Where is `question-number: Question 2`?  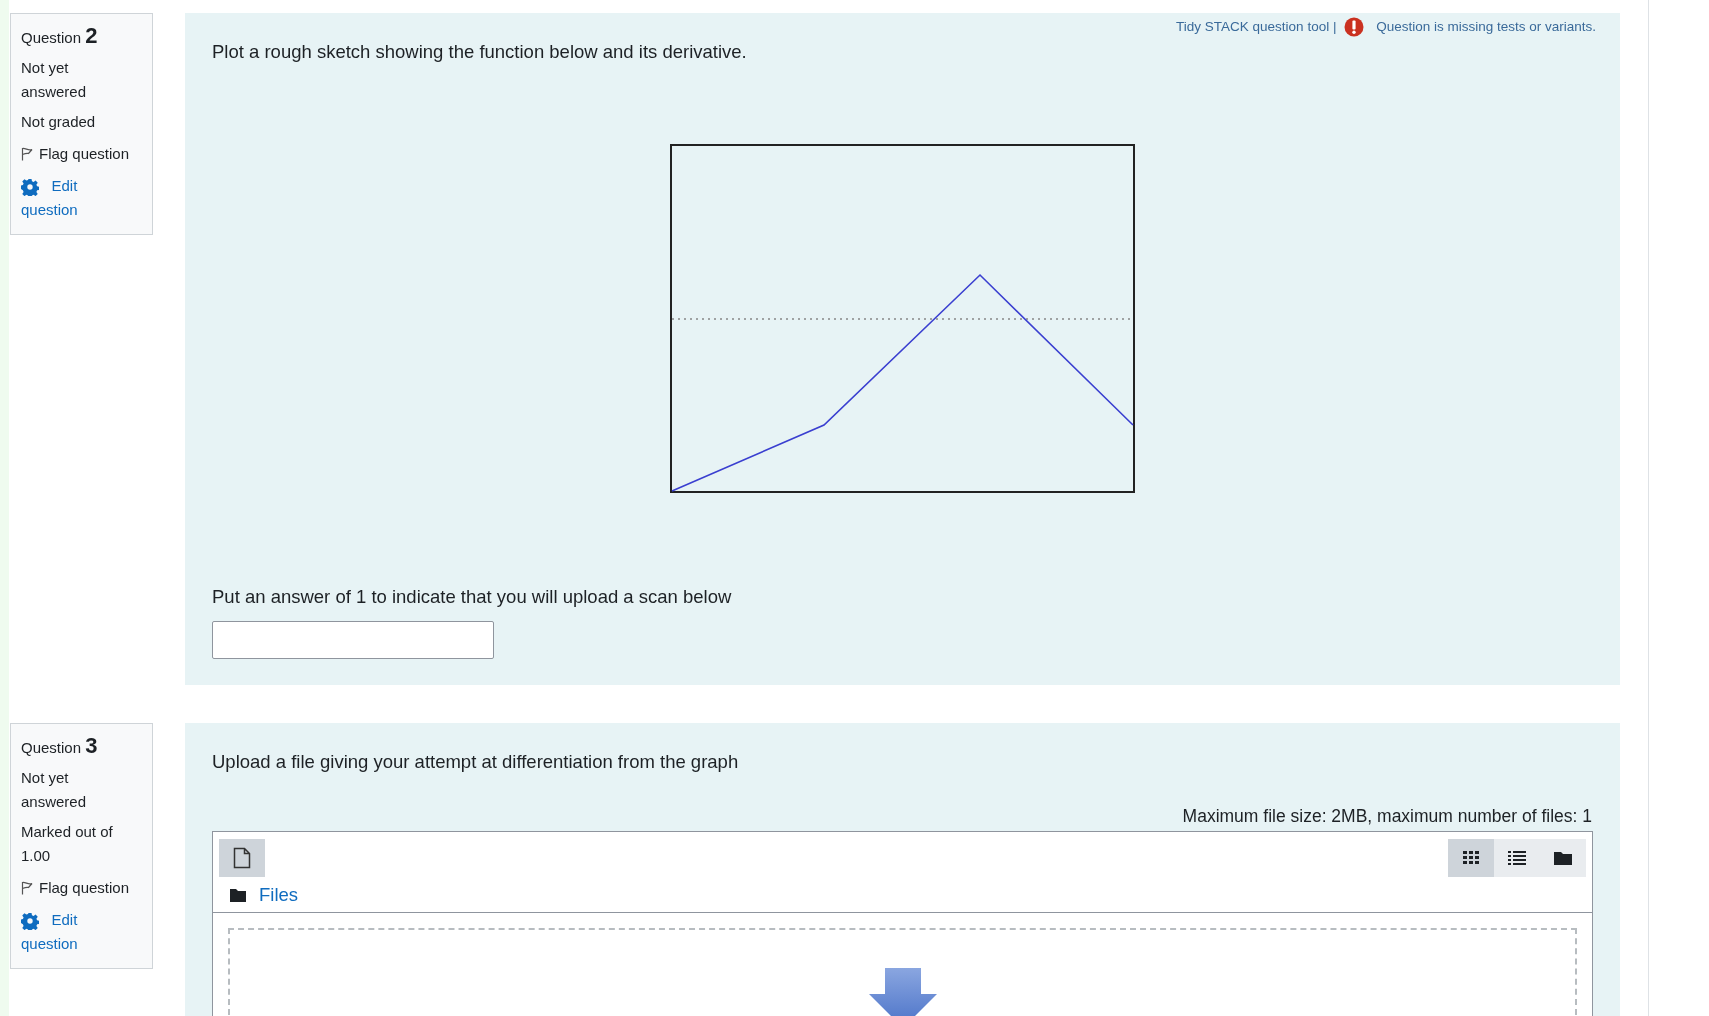 question-number: Question 2 is located at coordinates (60, 37).